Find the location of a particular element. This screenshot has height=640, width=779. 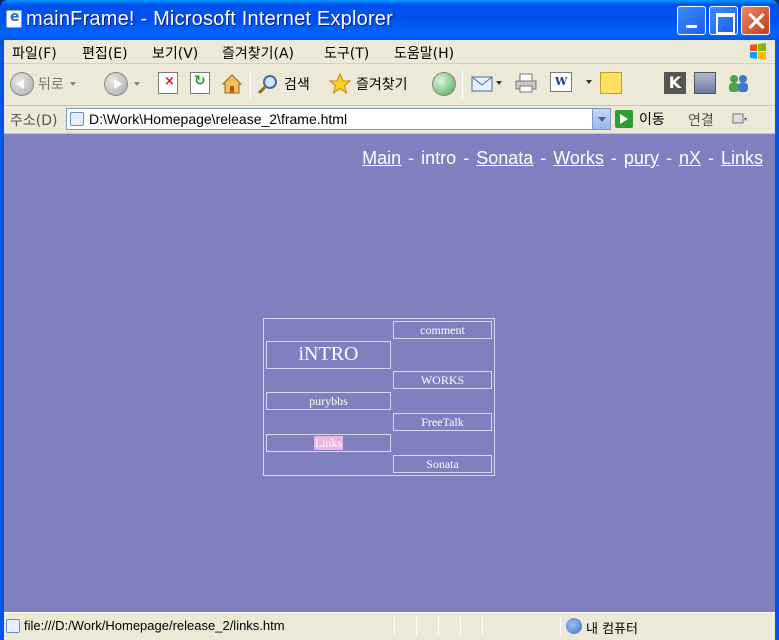

messenger-button is located at coordinates (739, 83).